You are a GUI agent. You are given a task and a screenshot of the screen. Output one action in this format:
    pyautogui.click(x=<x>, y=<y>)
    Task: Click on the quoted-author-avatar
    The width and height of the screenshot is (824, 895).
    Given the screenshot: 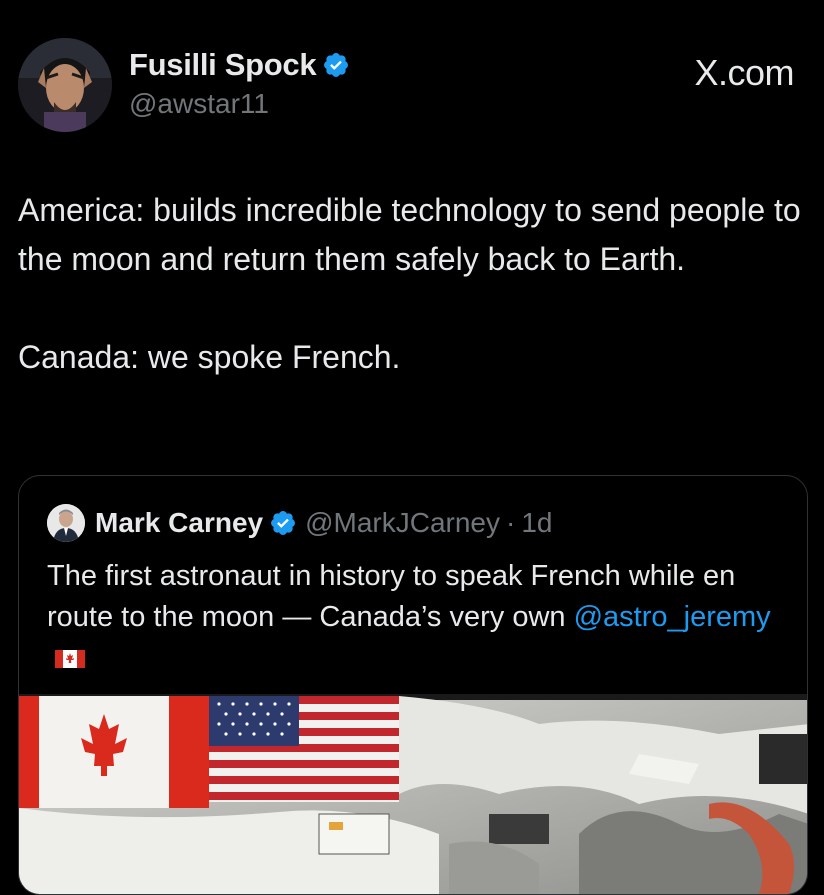 What is the action you would take?
    pyautogui.click(x=66, y=523)
    